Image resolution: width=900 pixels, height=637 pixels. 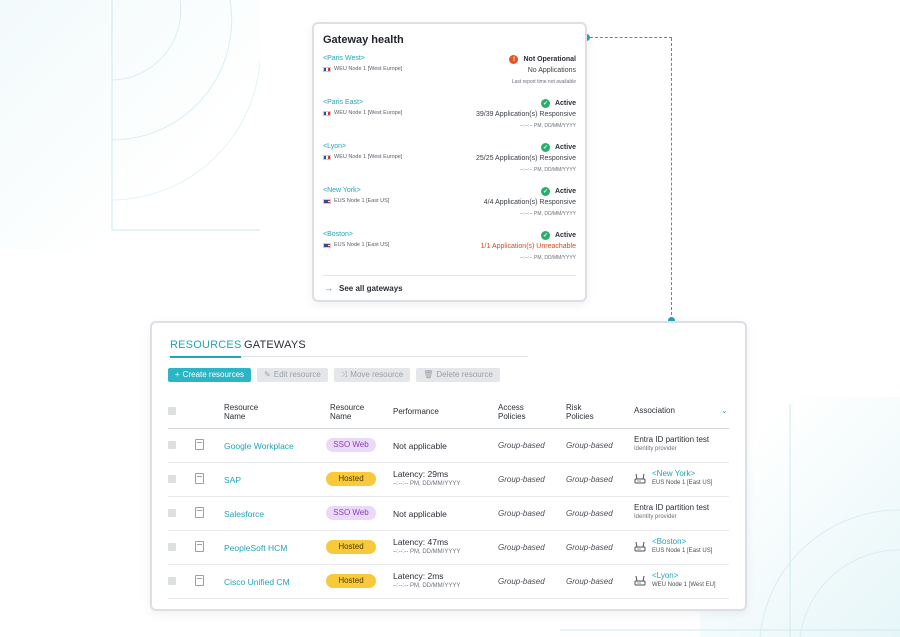 What do you see at coordinates (255, 548) in the screenshot?
I see `resource-name-link: PeopleSoft HCM` at bounding box center [255, 548].